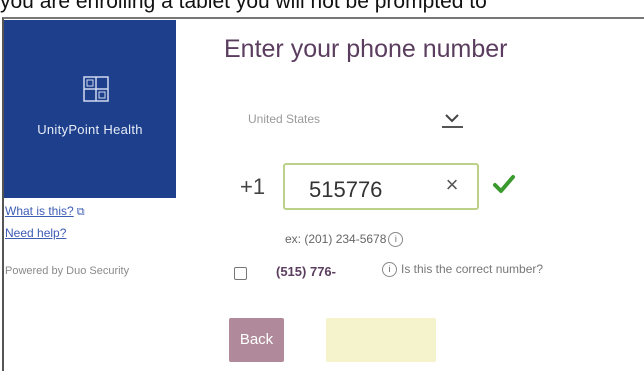  What do you see at coordinates (253, 186) in the screenshot?
I see `dial-prefix: +1` at bounding box center [253, 186].